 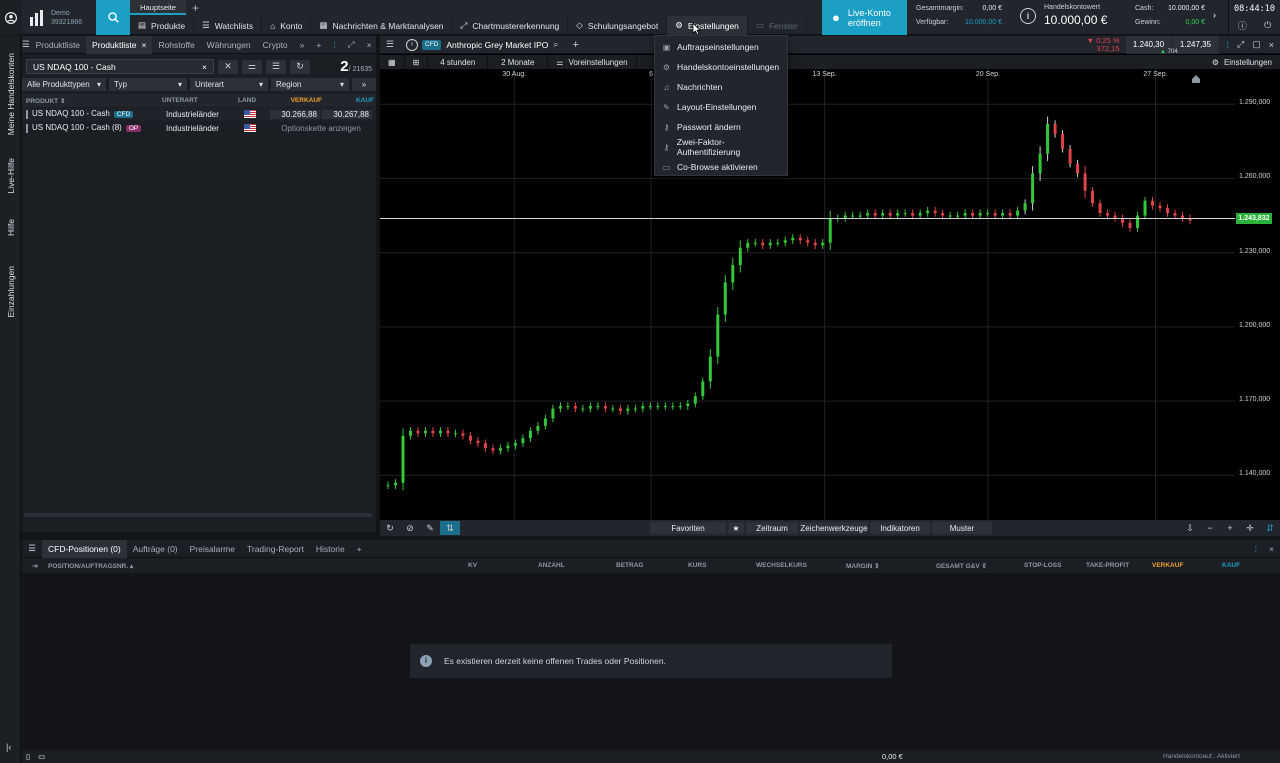 What do you see at coordinates (287, 25) in the screenshot?
I see `menu-konto: ⌂ Konto` at bounding box center [287, 25].